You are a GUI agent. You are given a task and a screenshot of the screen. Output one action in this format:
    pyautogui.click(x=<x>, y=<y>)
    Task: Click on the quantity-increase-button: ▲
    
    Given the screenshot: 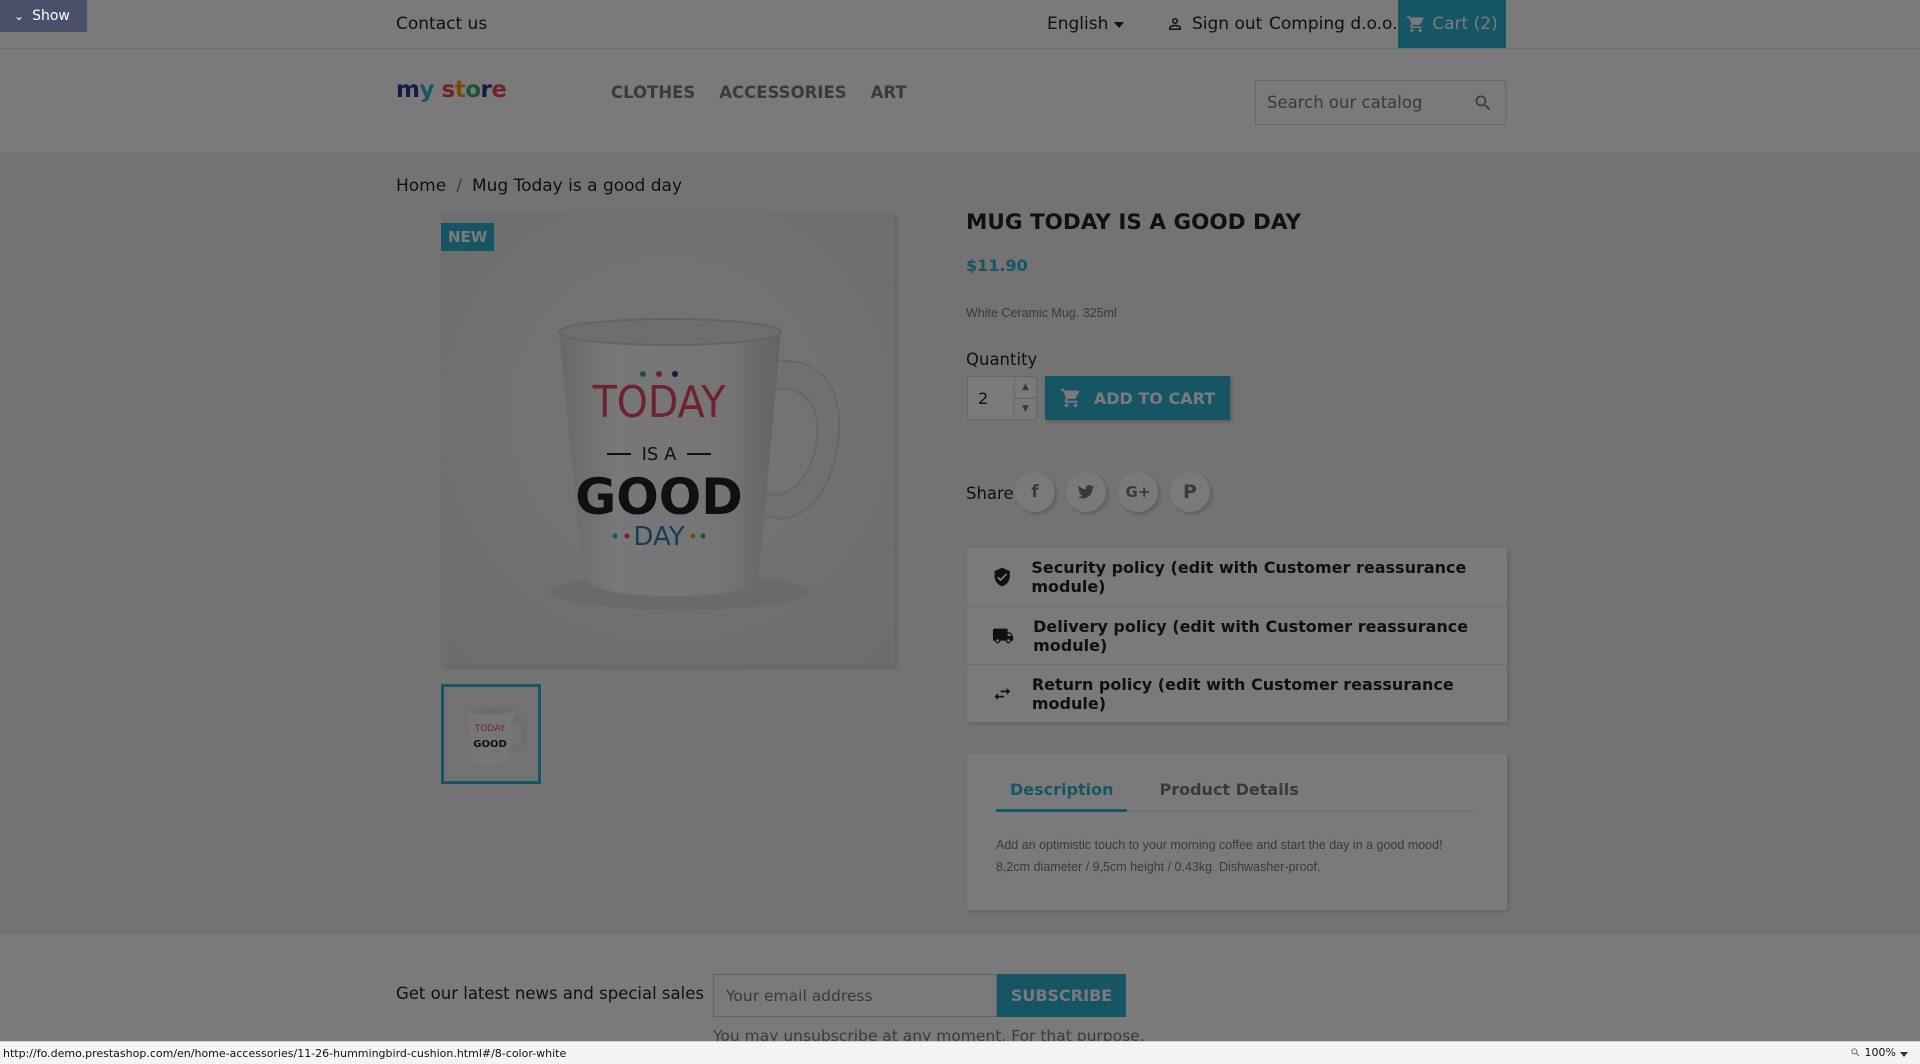 What is the action you would take?
    pyautogui.click(x=1025, y=388)
    